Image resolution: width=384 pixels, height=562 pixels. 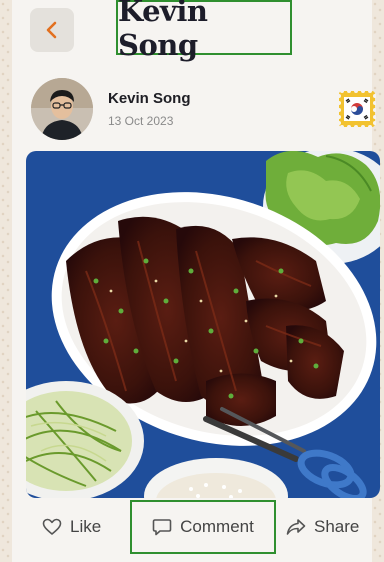 What do you see at coordinates (86, 526) in the screenshot?
I see `like-label: Like` at bounding box center [86, 526].